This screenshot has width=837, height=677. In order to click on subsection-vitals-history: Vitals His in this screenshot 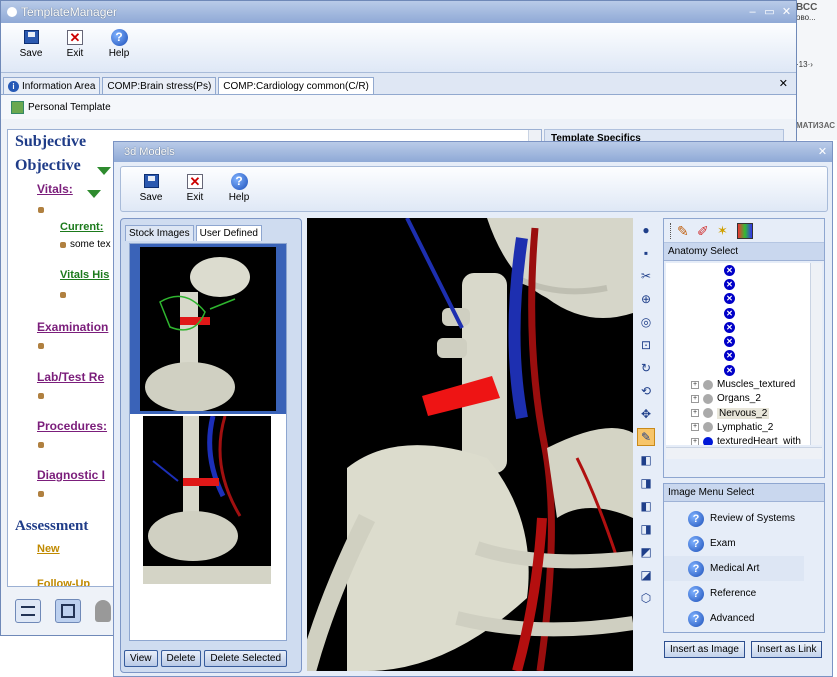, I will do `click(84, 275)`.